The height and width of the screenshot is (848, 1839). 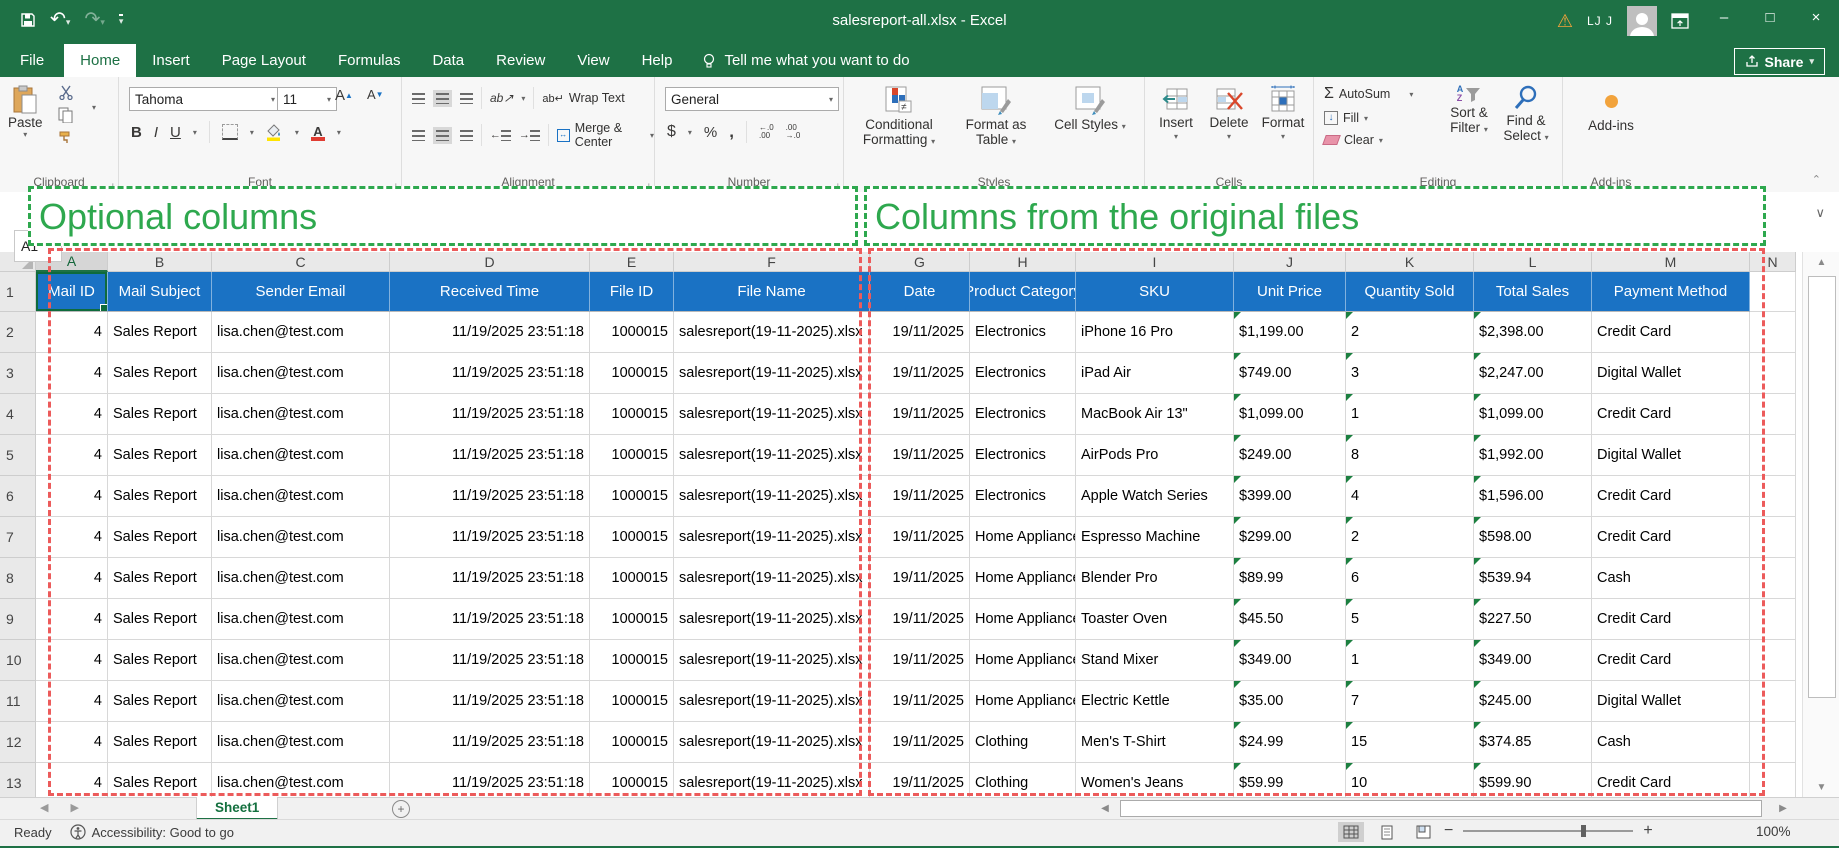 What do you see at coordinates (1410, 619) in the screenshot?
I see `cell-K9: 5` at bounding box center [1410, 619].